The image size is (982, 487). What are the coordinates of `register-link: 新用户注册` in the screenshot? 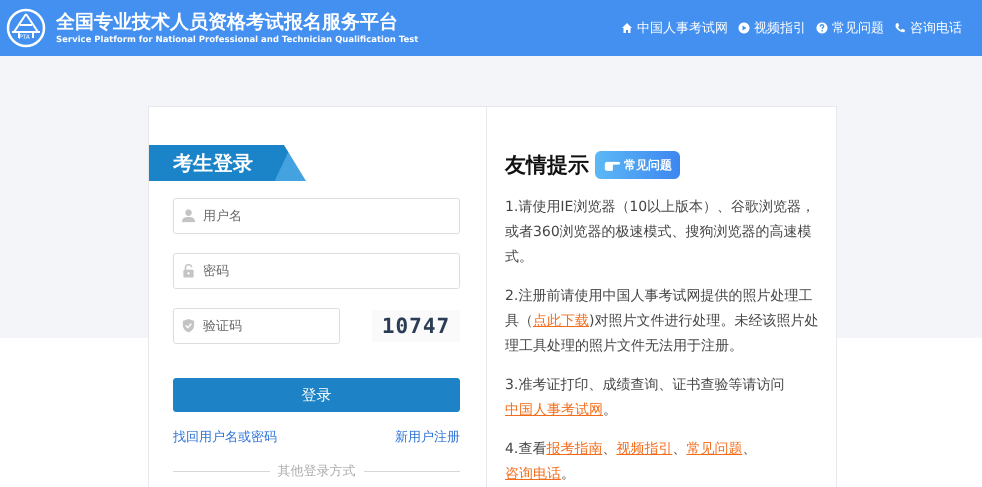 It's located at (427, 437).